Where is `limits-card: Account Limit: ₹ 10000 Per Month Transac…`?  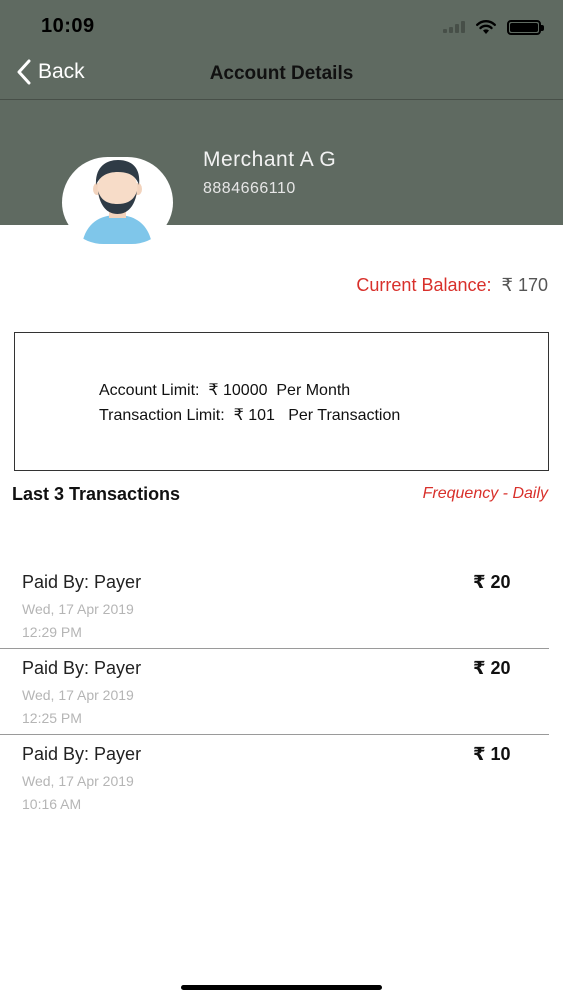
limits-card: Account Limit: ₹ 10000 Per Month Transac… is located at coordinates (281, 401).